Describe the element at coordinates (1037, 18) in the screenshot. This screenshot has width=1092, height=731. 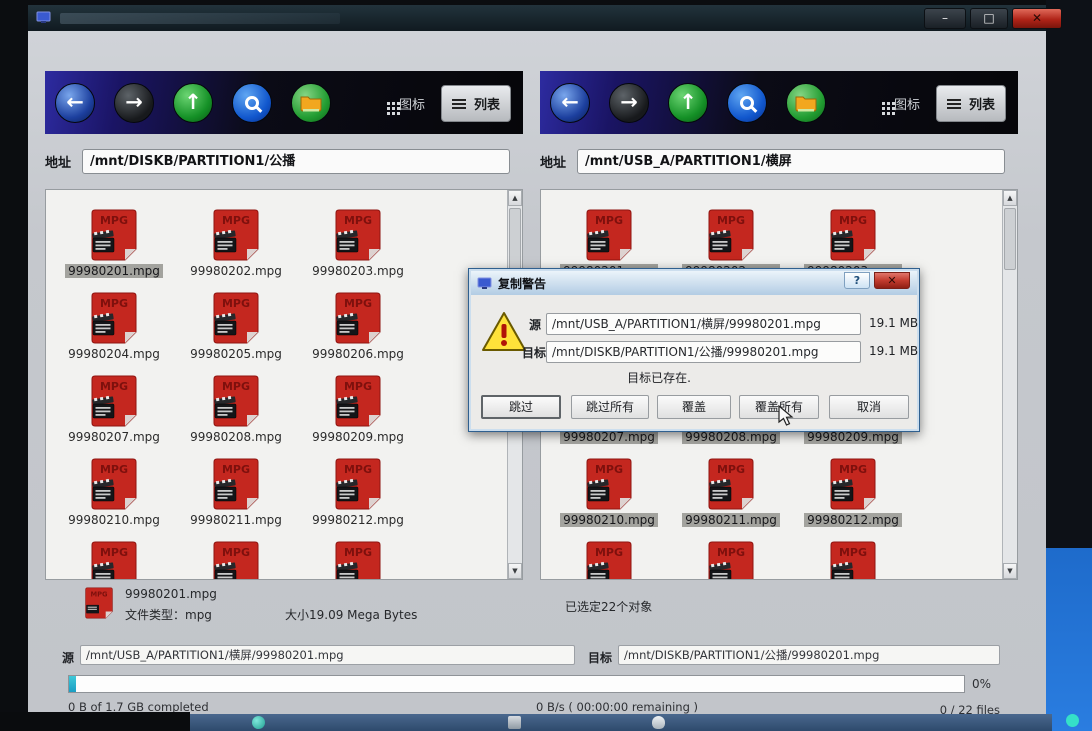
I see `close-button: ✕` at that location.